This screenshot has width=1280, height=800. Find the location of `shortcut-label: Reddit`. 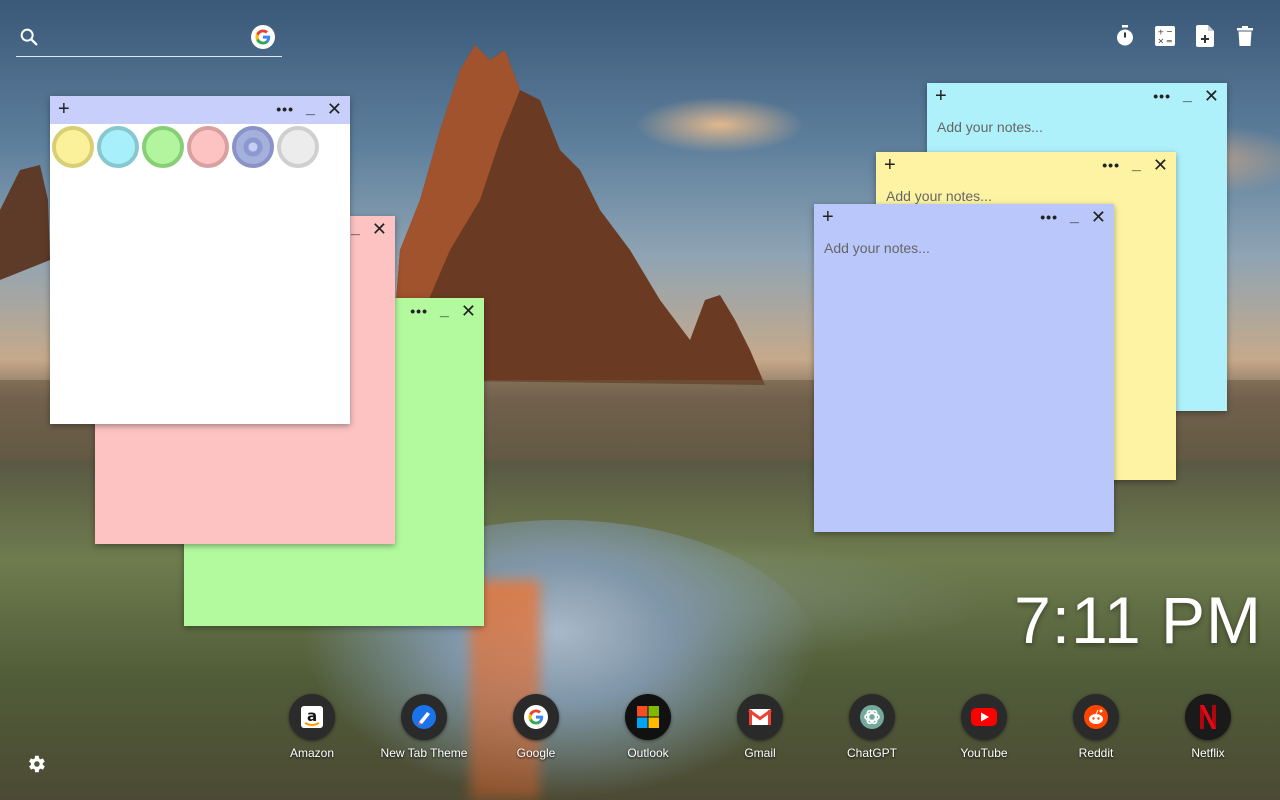

shortcut-label: Reddit is located at coordinates (1096, 753).